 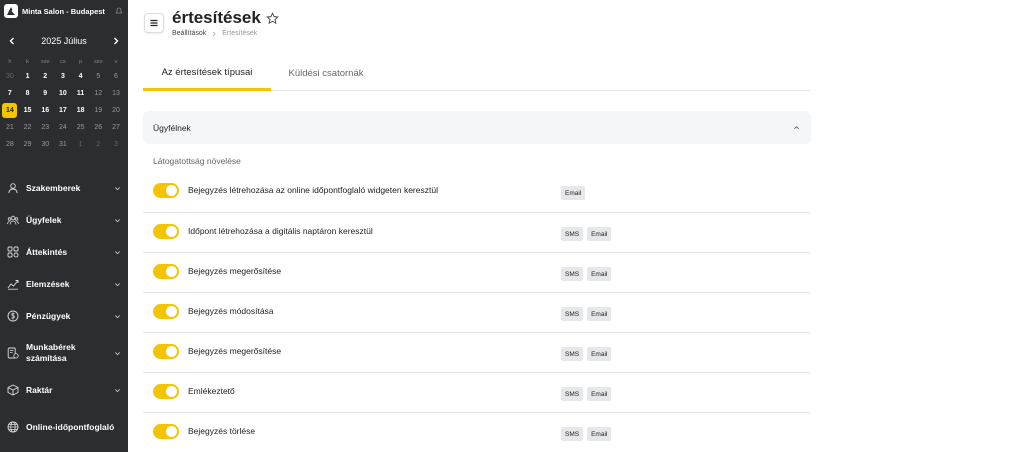 I want to click on sidebar-item-label: Munkabérek számítása, so click(x=51, y=352).